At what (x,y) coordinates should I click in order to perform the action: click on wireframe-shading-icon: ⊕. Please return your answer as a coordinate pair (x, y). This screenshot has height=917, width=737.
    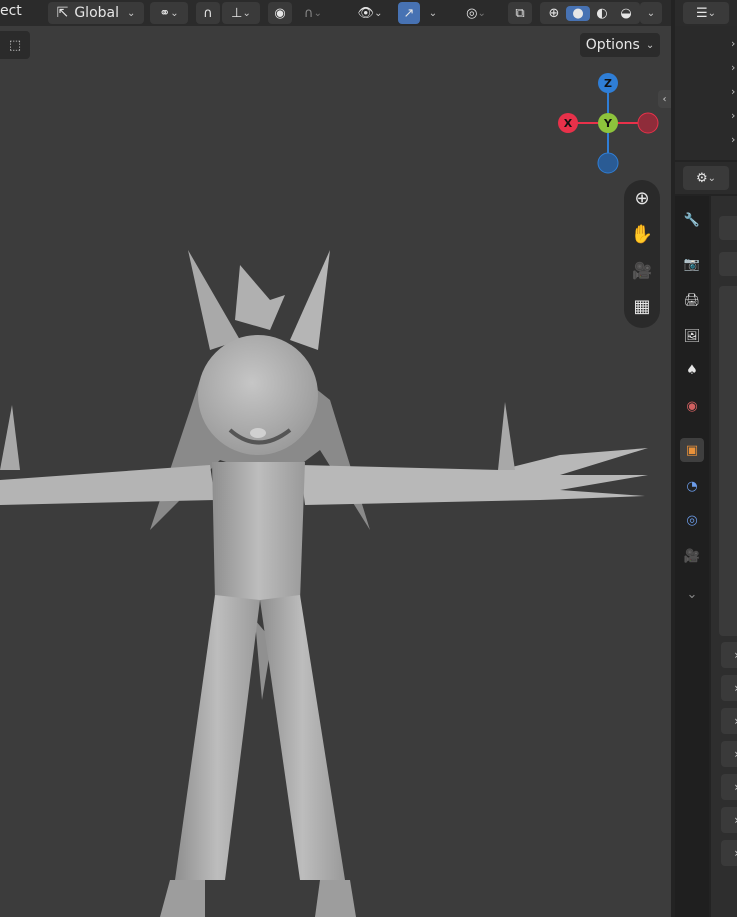
    Looking at the image, I should click on (554, 13).